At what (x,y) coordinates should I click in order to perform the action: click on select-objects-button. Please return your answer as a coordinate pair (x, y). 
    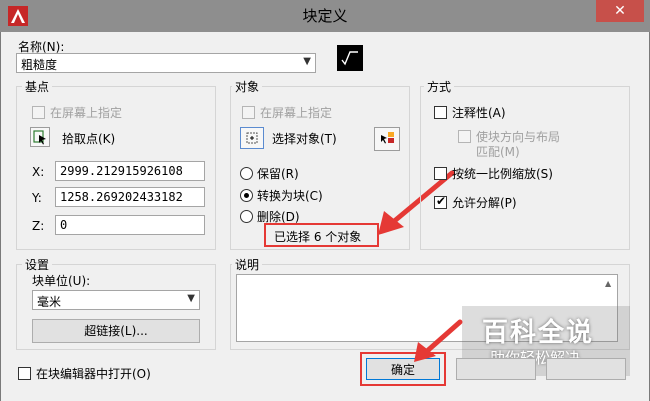
    Looking at the image, I should click on (252, 138).